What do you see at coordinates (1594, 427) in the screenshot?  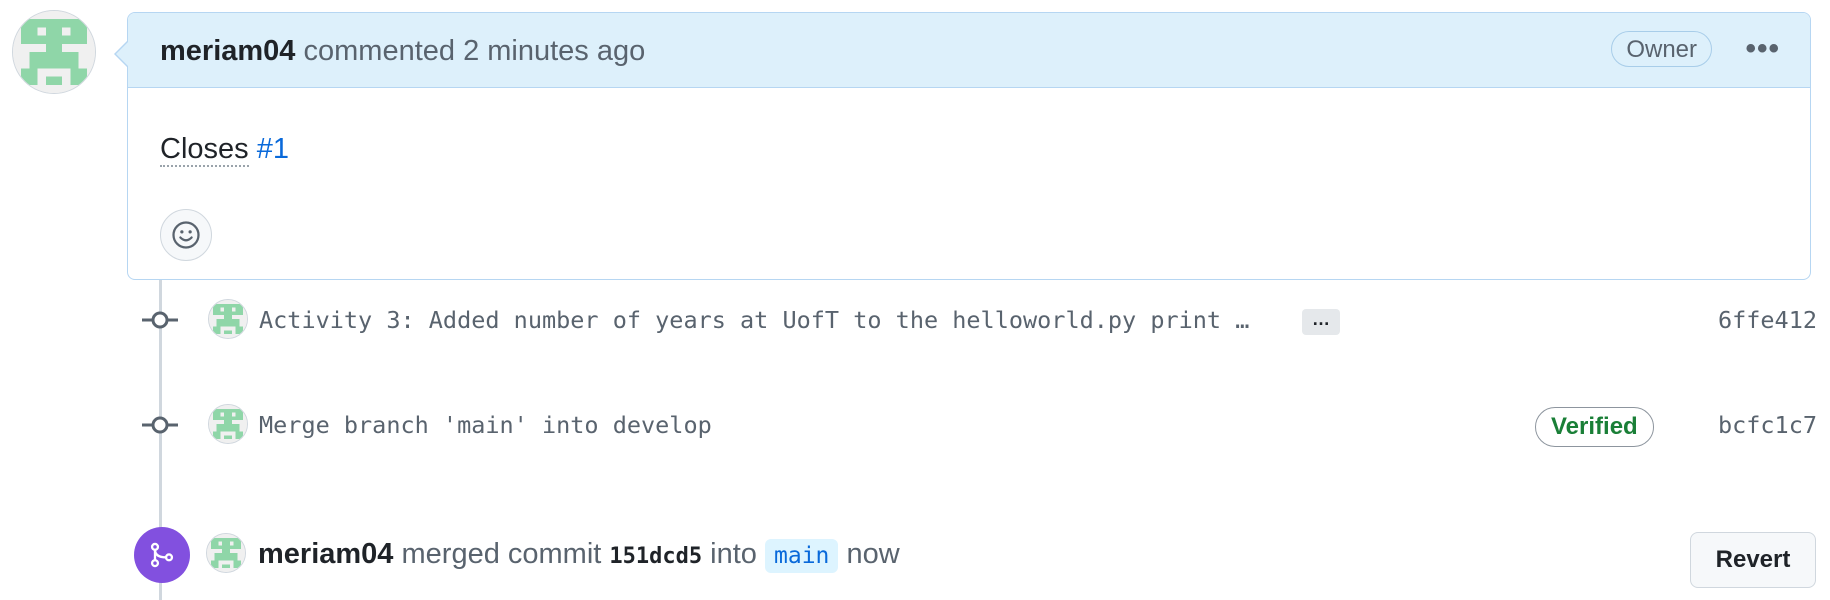 I see `verified-badge: Verified` at bounding box center [1594, 427].